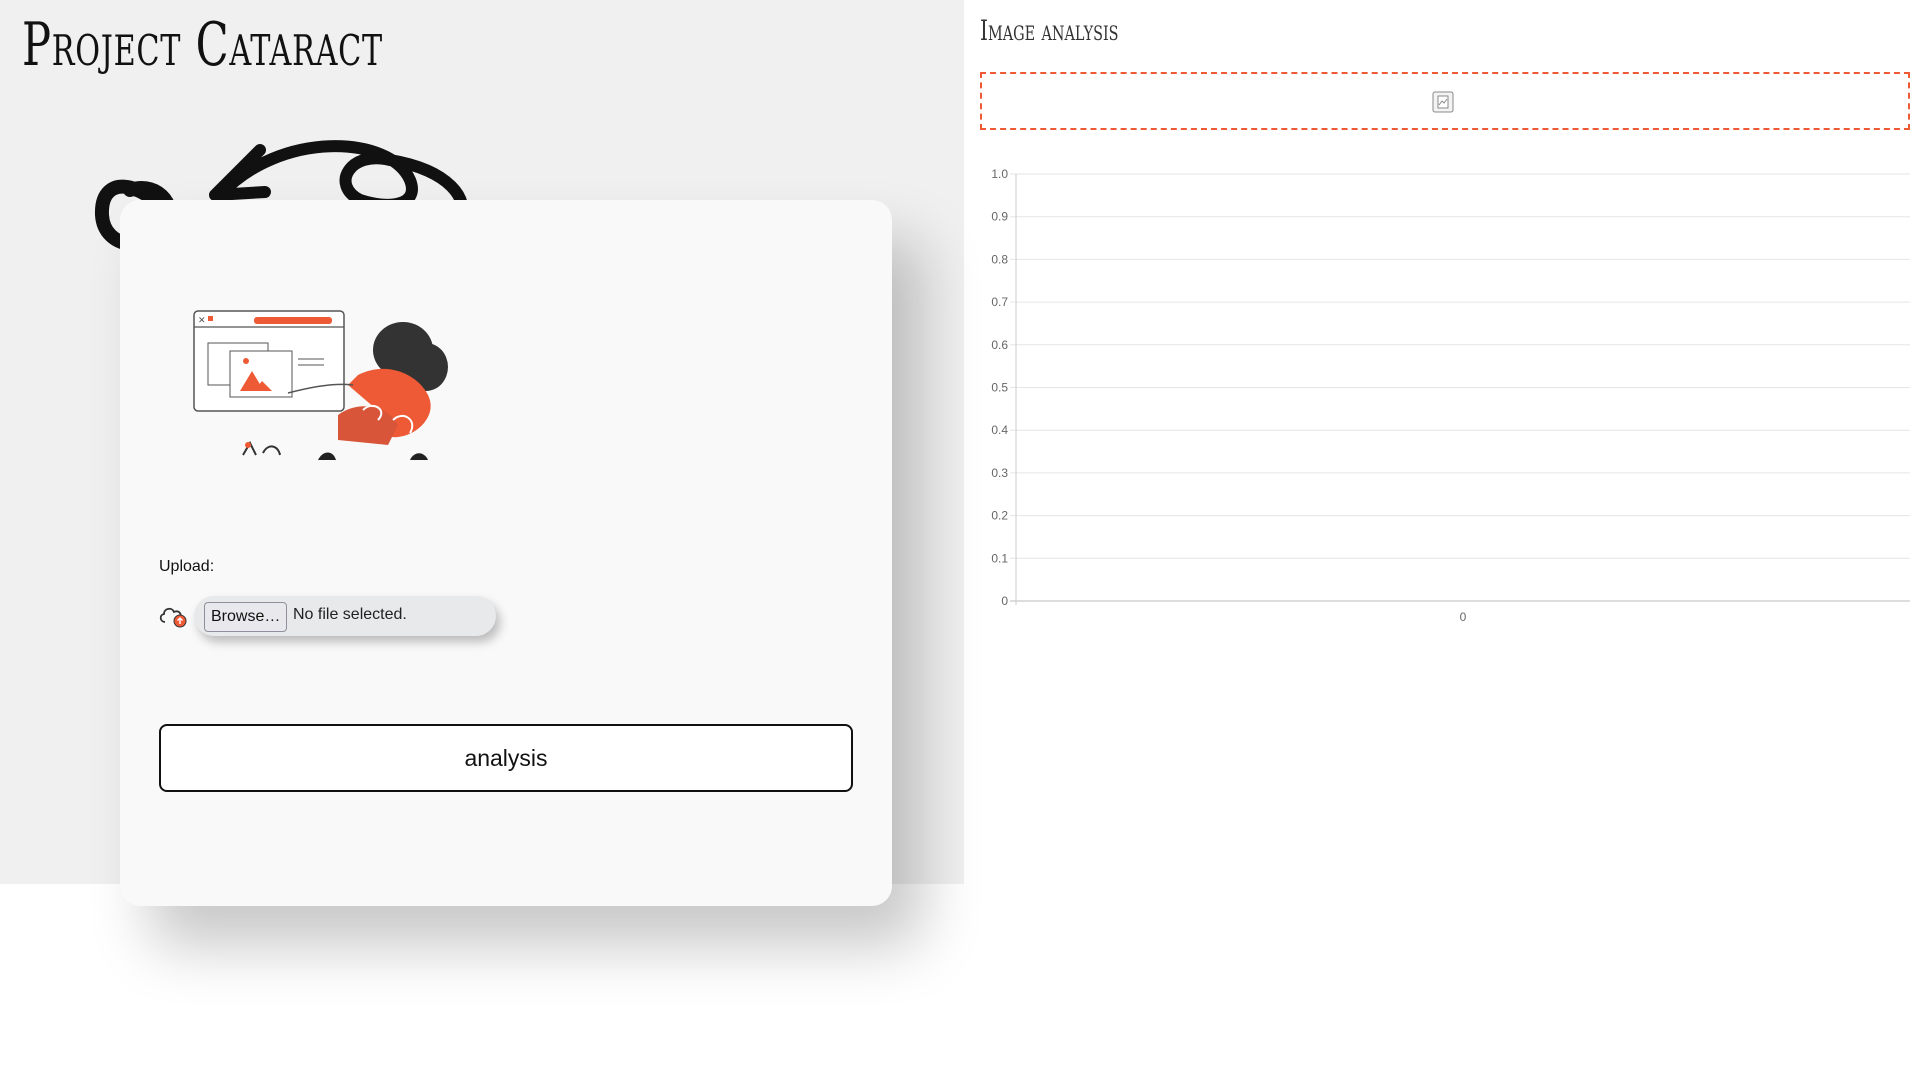 The height and width of the screenshot is (1080, 1920). Describe the element at coordinates (999, 259) in the screenshot. I see `y-tick-label: 0.8` at that location.